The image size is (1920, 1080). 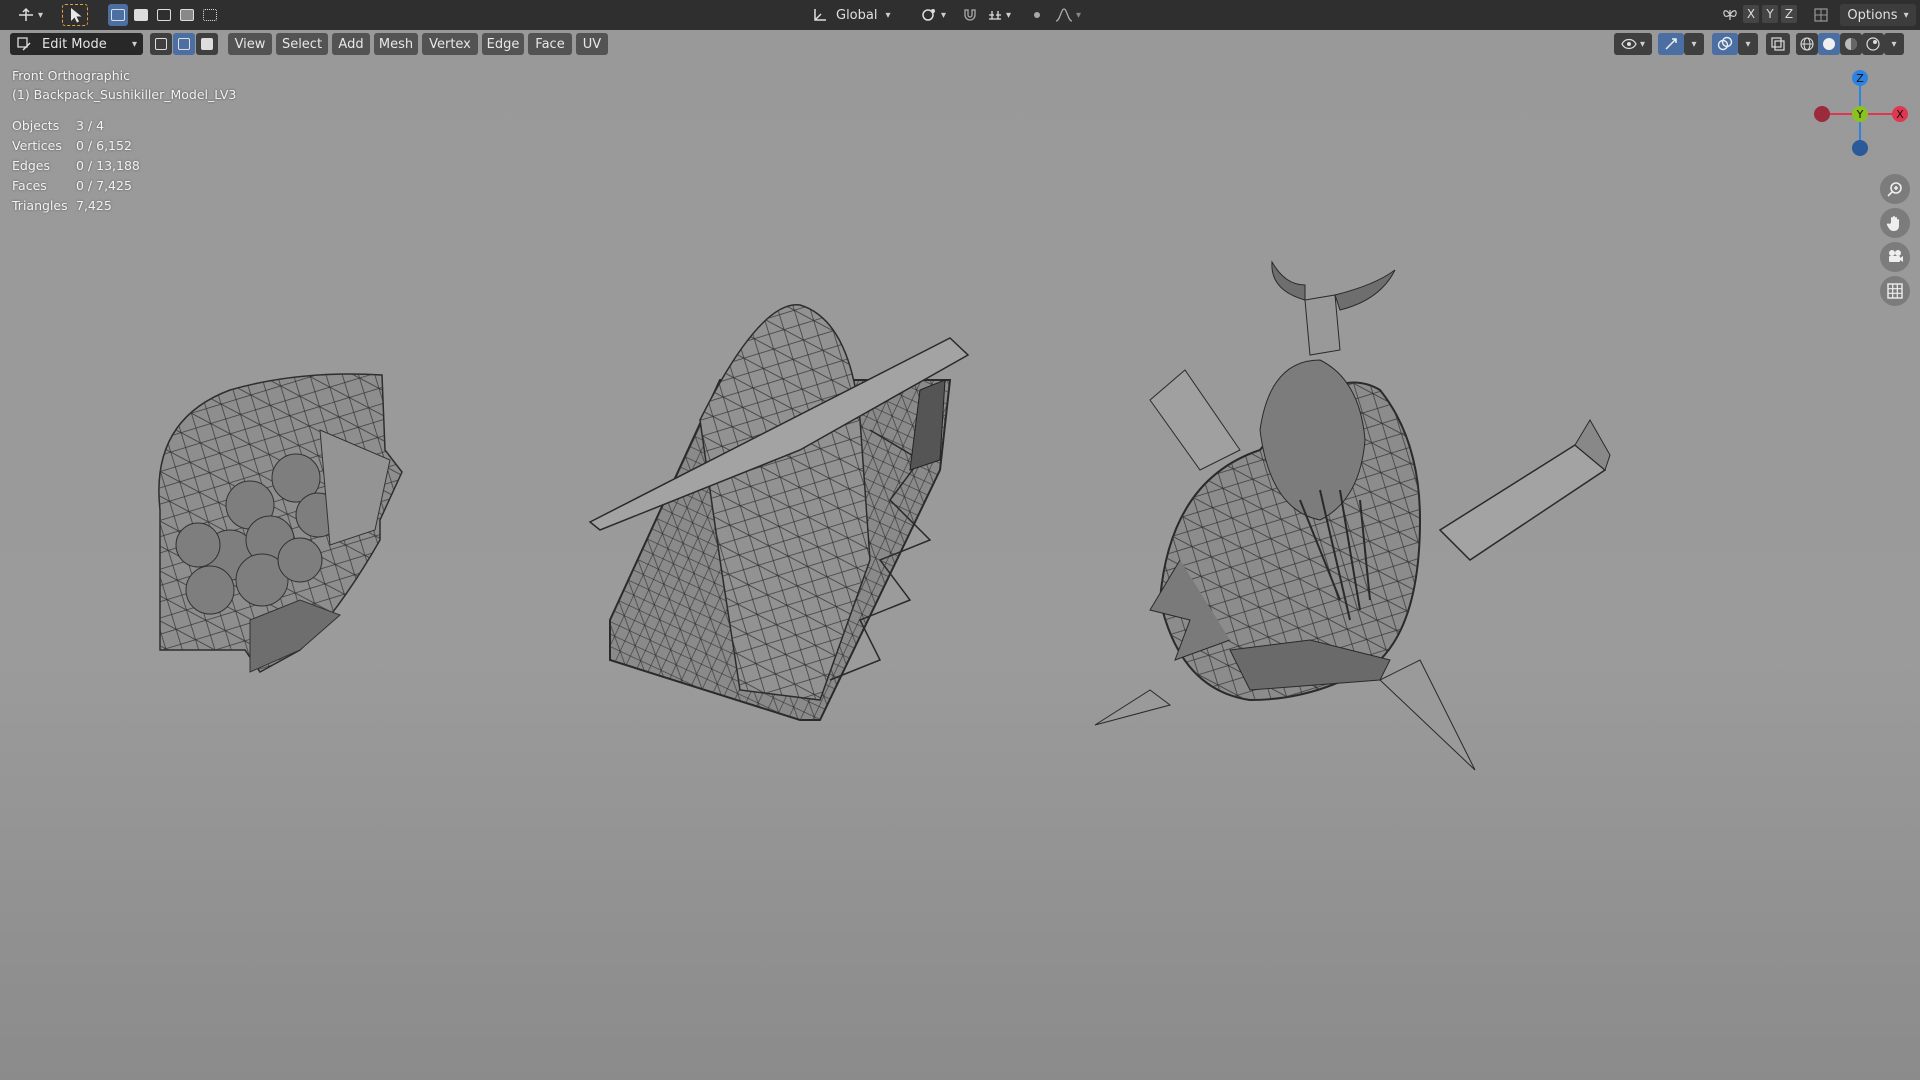 I want to click on select-invert-icon, so click(x=187, y=15).